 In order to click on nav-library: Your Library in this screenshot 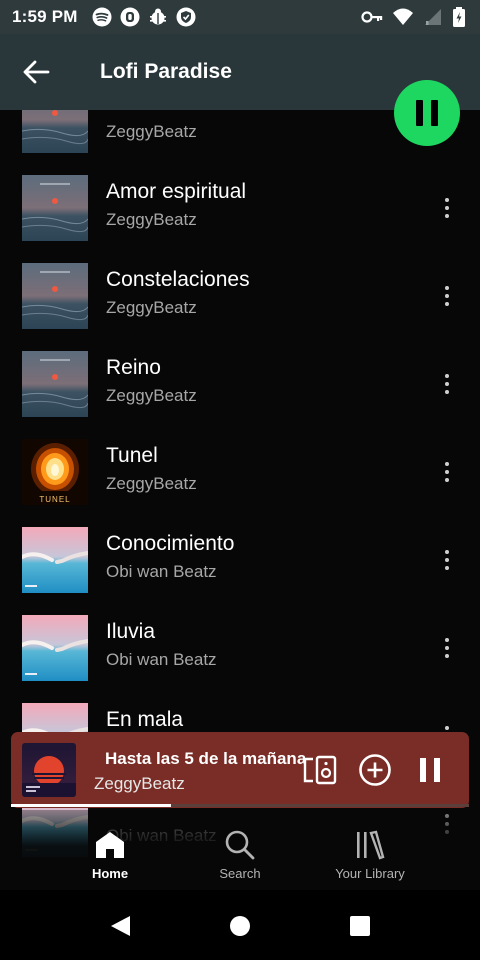, I will do `click(370, 855)`.